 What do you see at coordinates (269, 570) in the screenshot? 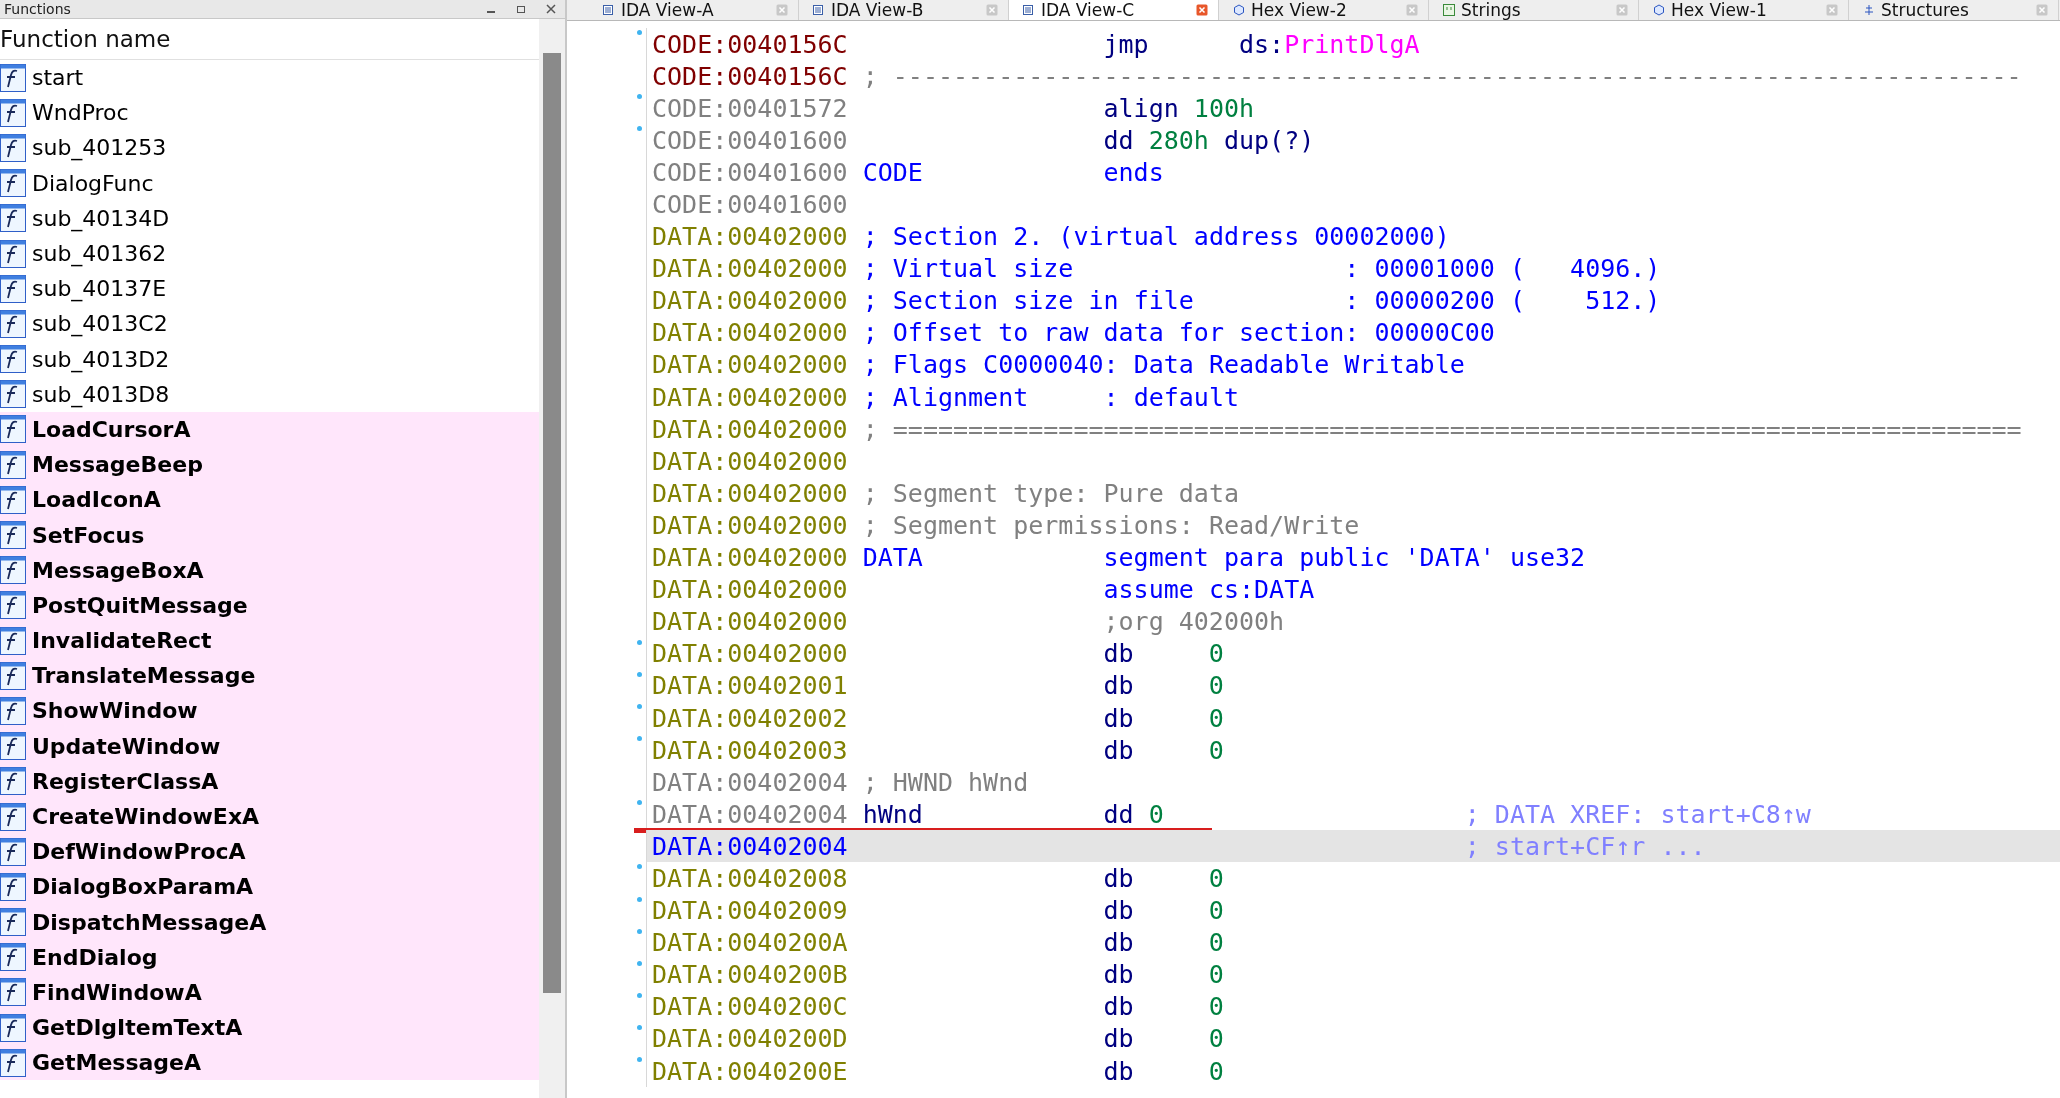
I see `function-row: MessageBoxA` at bounding box center [269, 570].